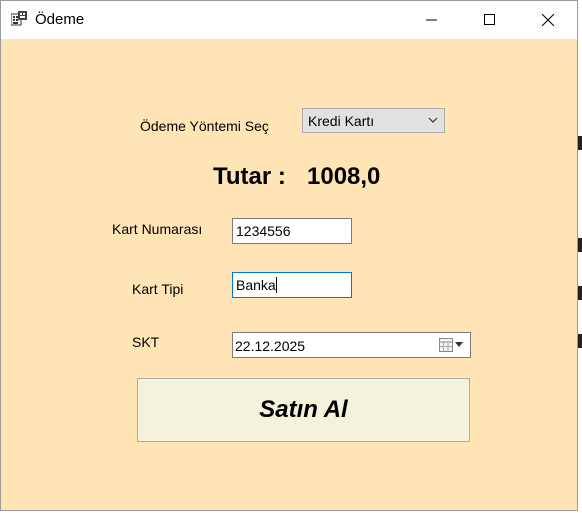 Image resolution: width=582 pixels, height=513 pixels. Describe the element at coordinates (433, 120) in the screenshot. I see `chevron-down-icon` at that location.